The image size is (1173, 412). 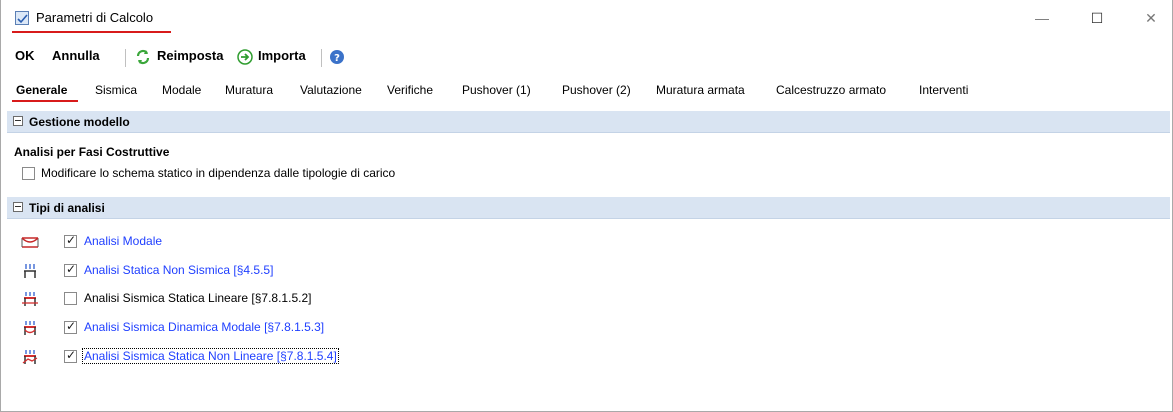 I want to click on analisi-modale-checkbox, so click(x=70, y=240).